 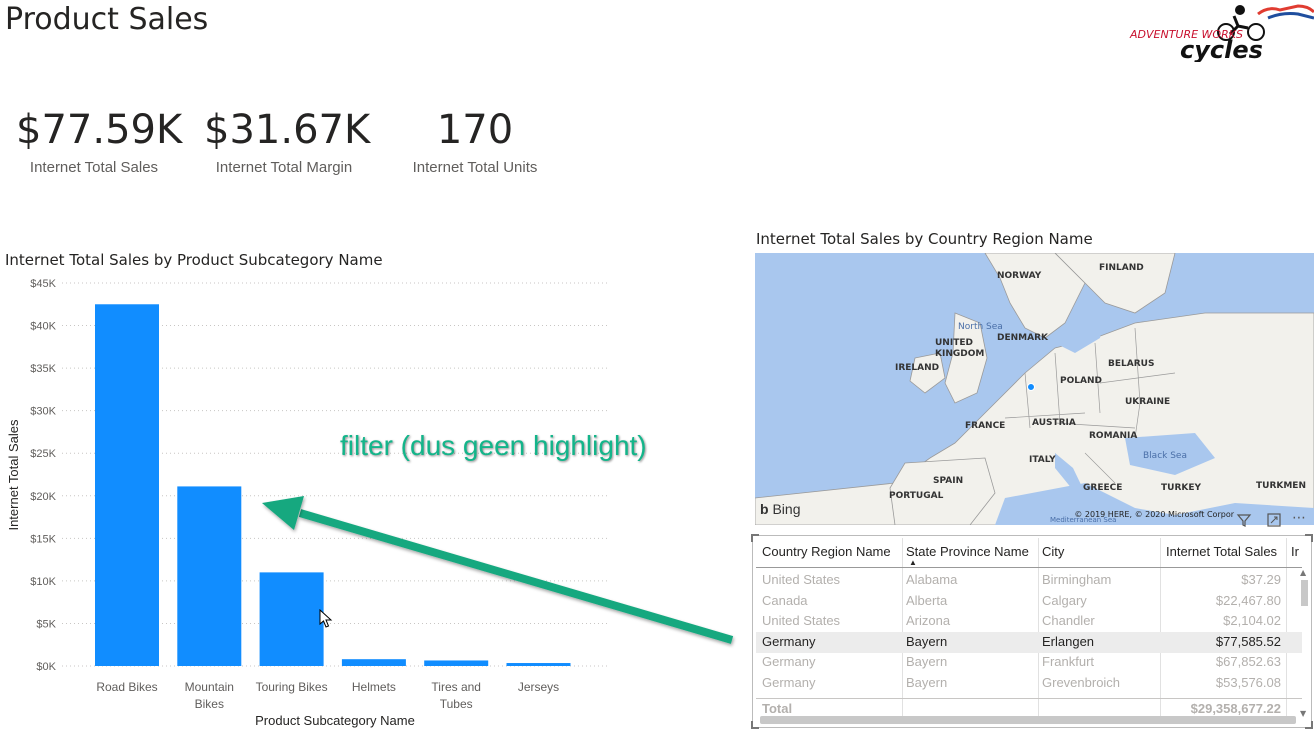 I want to click on column-header-state: State Province Name, so click(x=971, y=551).